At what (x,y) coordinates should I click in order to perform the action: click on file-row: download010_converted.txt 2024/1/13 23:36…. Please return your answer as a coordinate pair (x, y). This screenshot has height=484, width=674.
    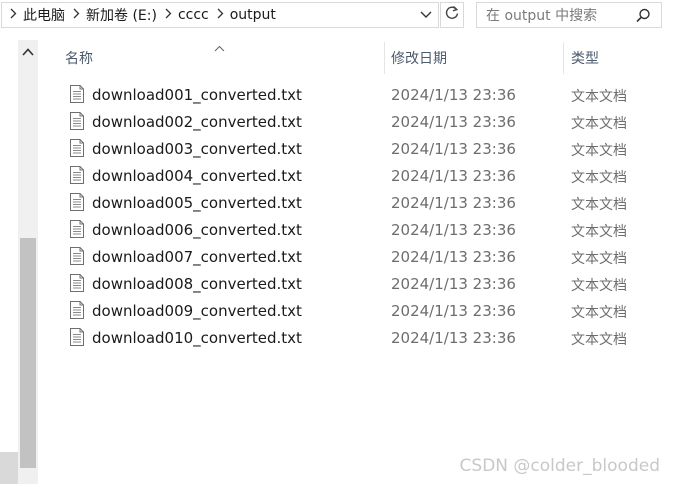
    Looking at the image, I should click on (359, 339).